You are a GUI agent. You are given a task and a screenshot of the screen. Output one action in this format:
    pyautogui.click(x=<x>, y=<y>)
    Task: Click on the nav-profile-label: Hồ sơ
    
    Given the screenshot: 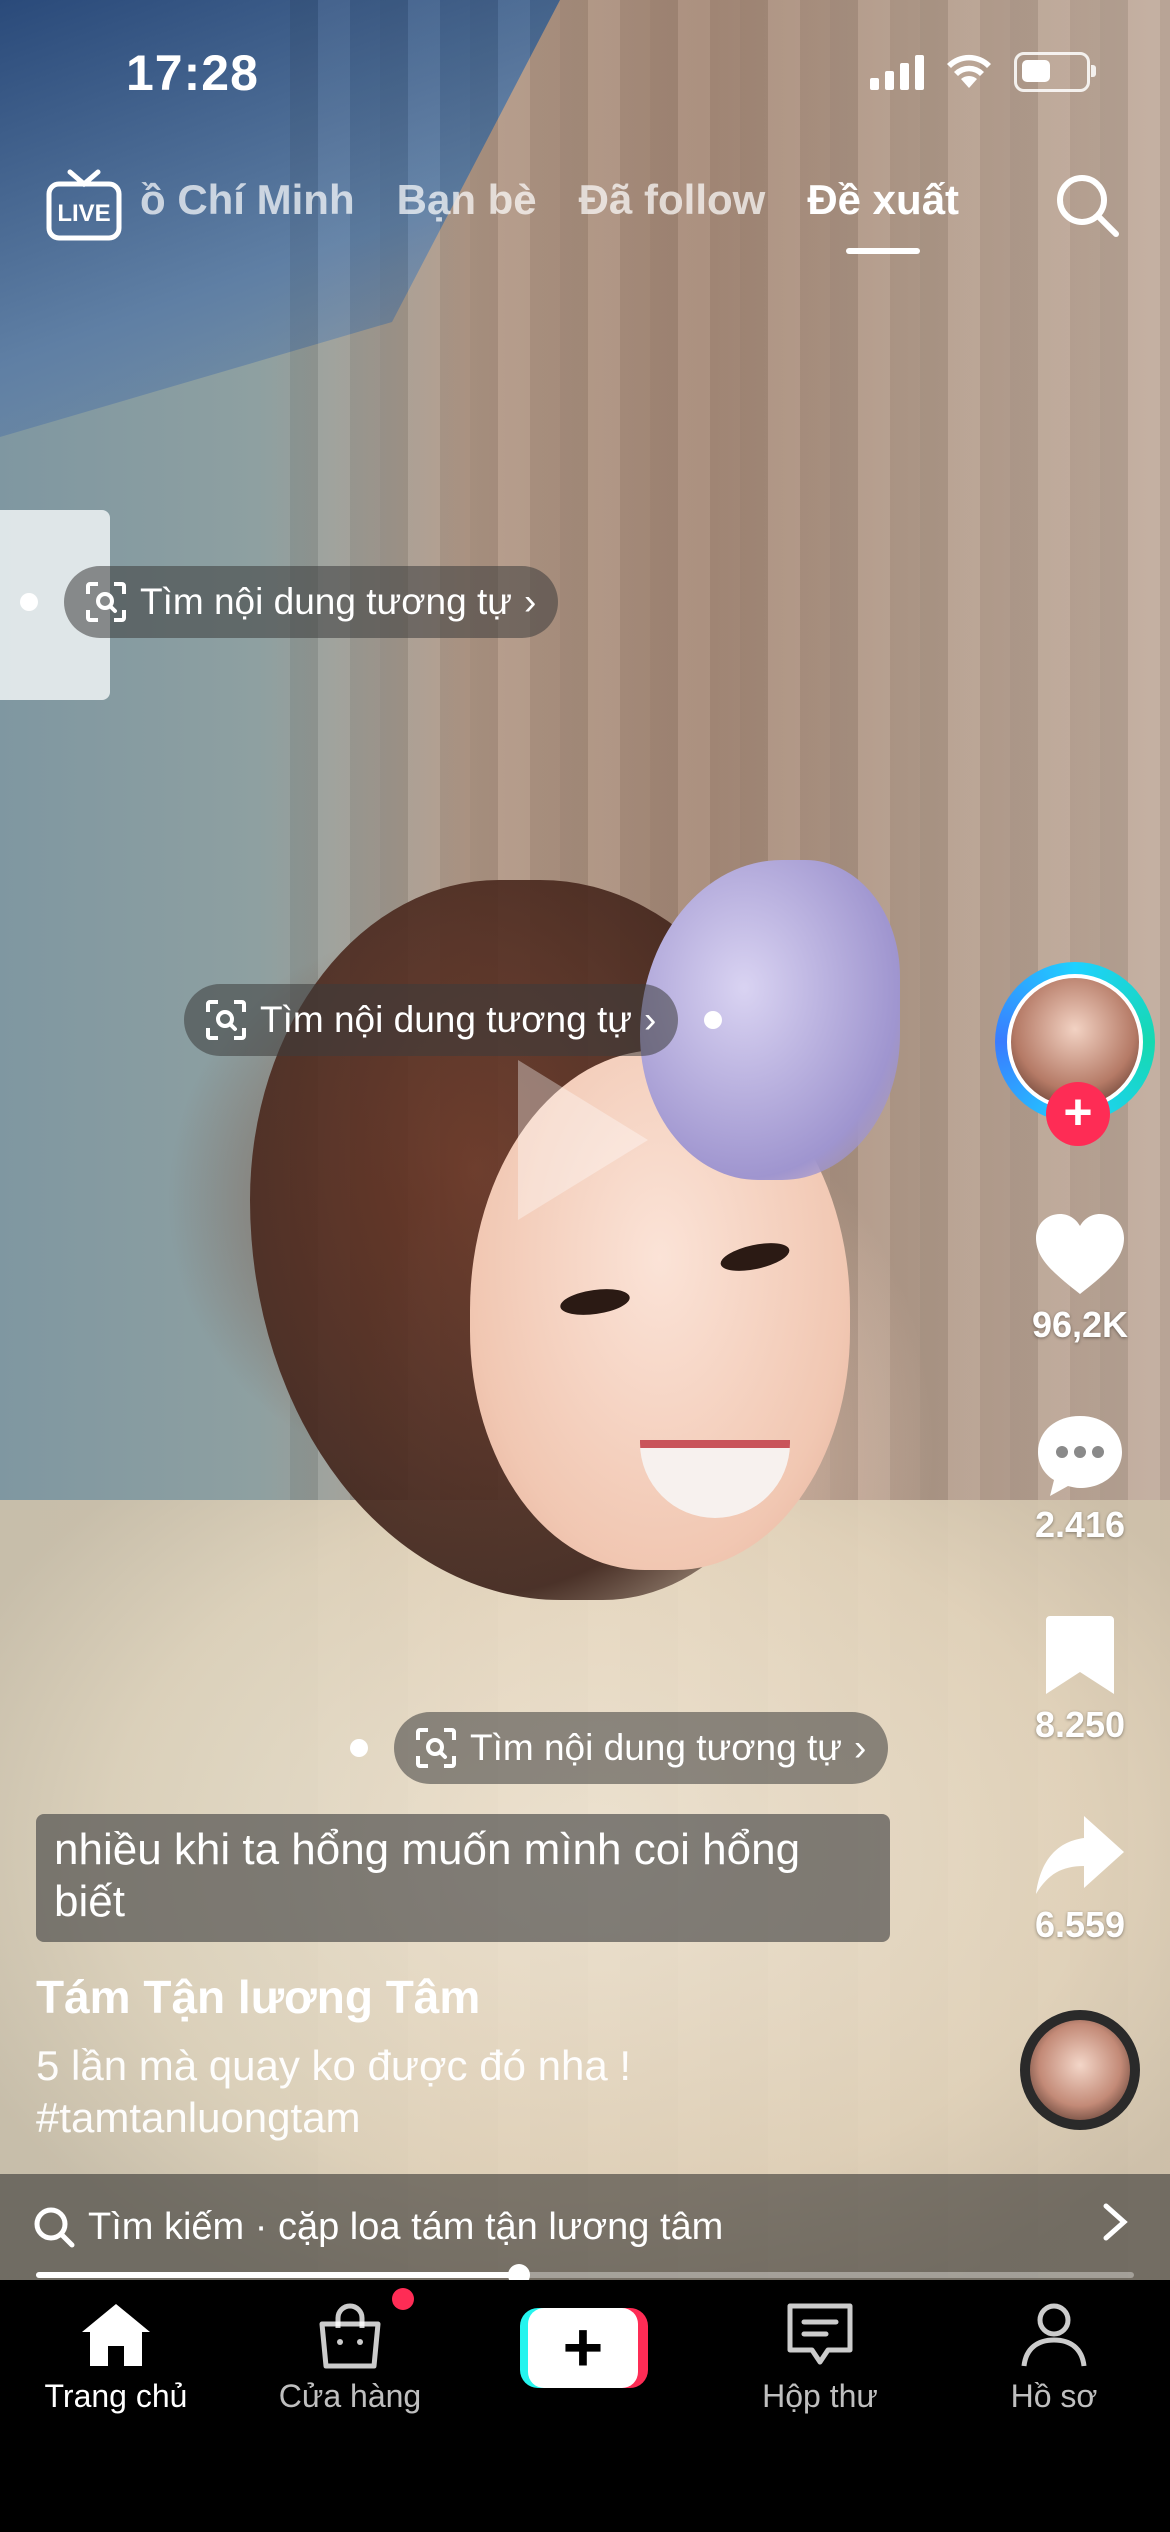 What is the action you would take?
    pyautogui.click(x=1054, y=2396)
    